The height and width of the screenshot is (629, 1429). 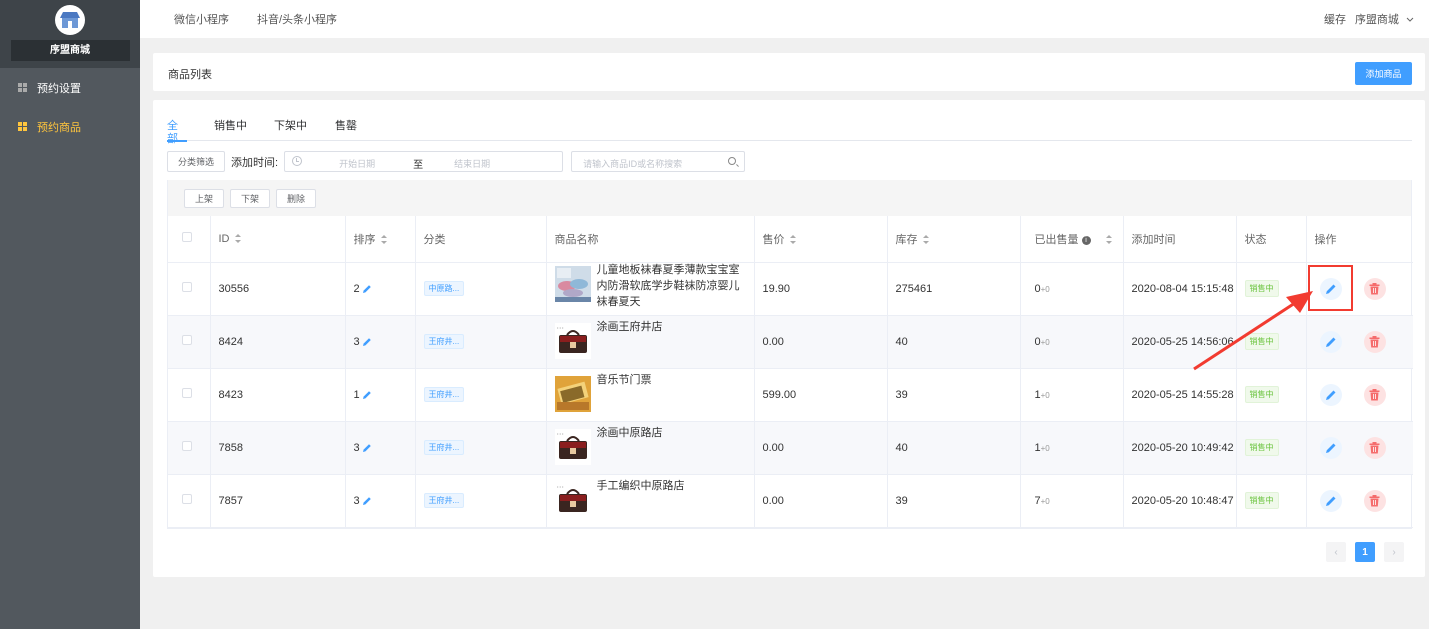 I want to click on cell-product: • • • 涂画中原路店, so click(x=650, y=448).